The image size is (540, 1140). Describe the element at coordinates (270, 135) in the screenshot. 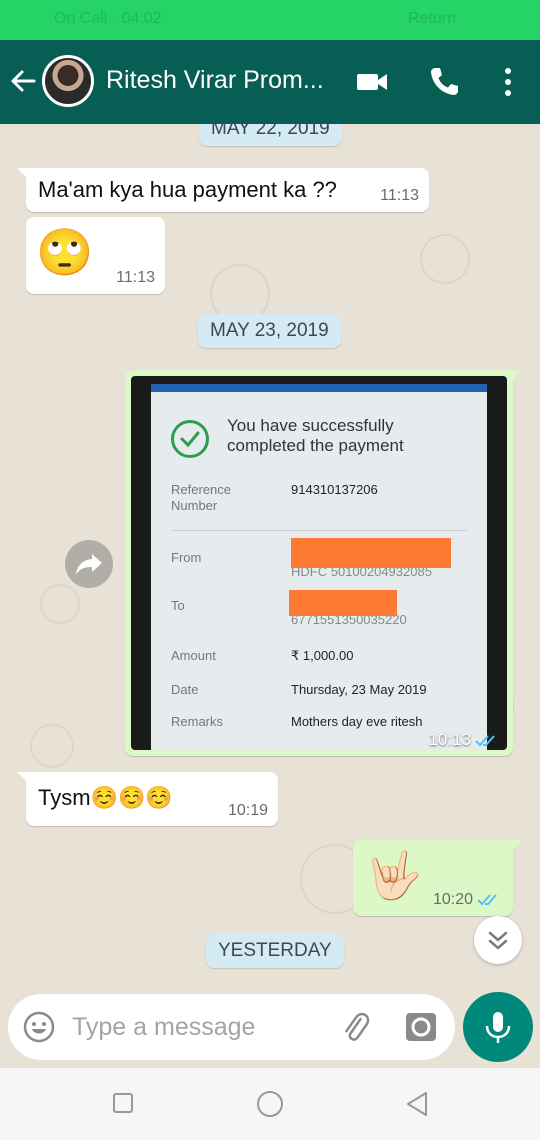

I see `date-divider: MAY 22, 2019` at that location.